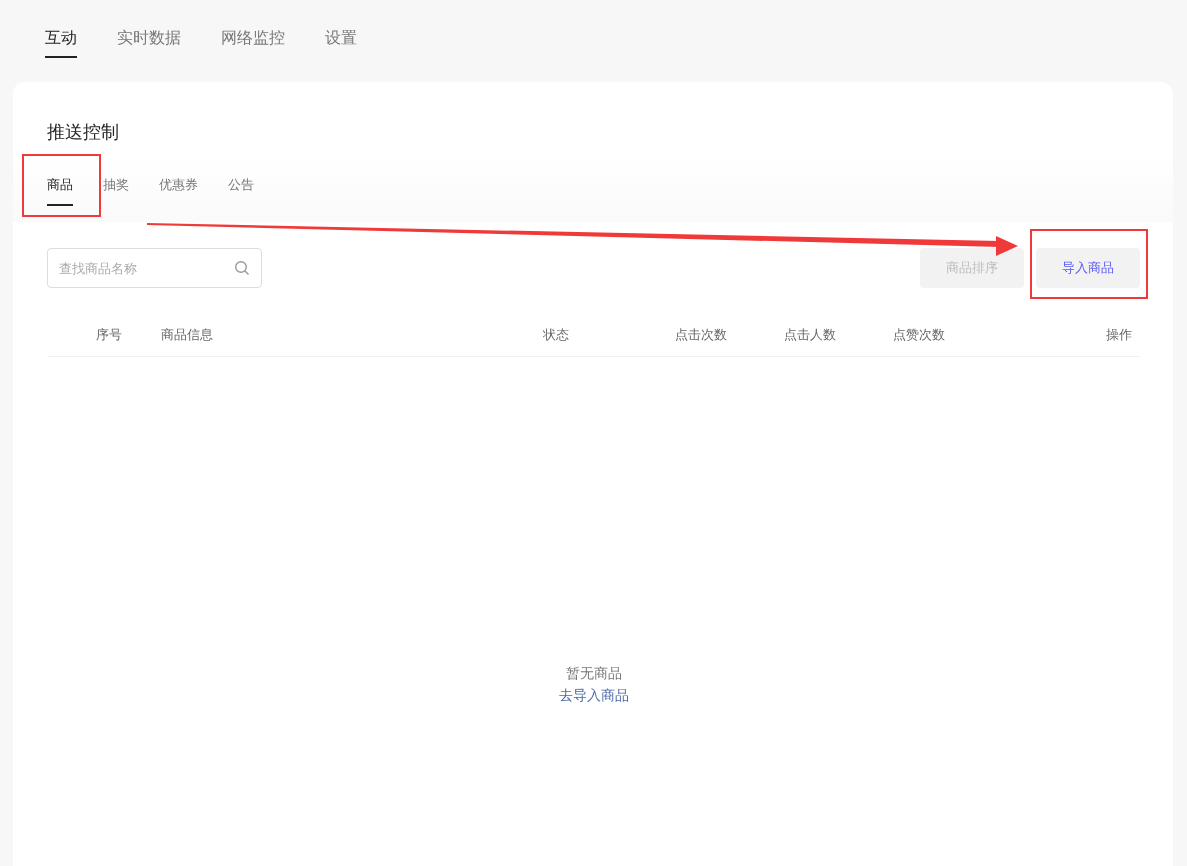  What do you see at coordinates (116, 191) in the screenshot?
I see `sub-tab: 抽奖` at bounding box center [116, 191].